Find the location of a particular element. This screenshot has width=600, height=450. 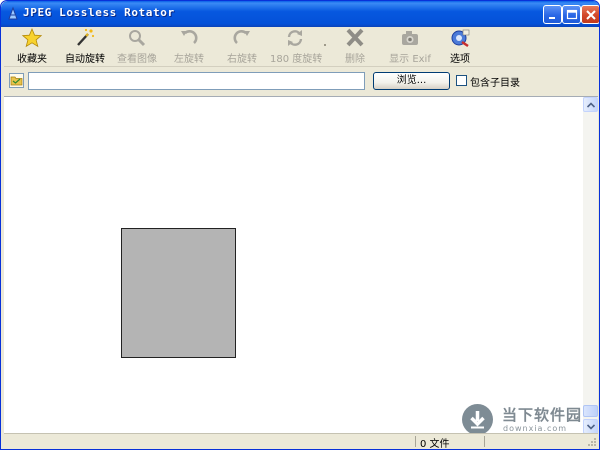

view-image-button: 查看图像 is located at coordinates (137, 46).